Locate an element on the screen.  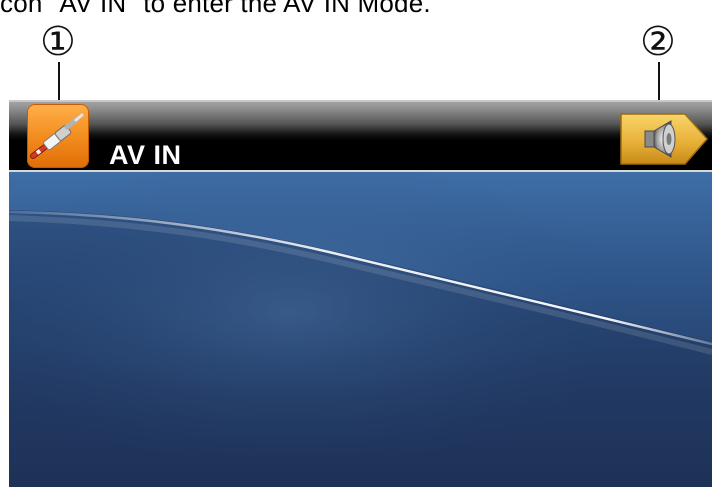
title-bar-edge is located at coordinates (360, 101).